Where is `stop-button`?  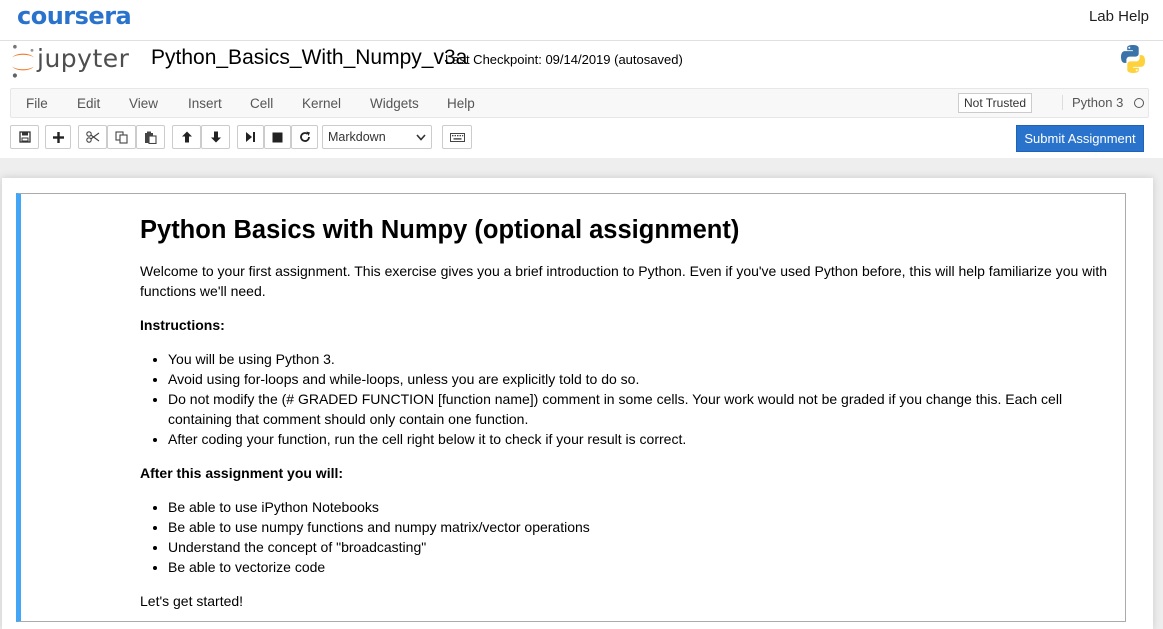 stop-button is located at coordinates (277, 137).